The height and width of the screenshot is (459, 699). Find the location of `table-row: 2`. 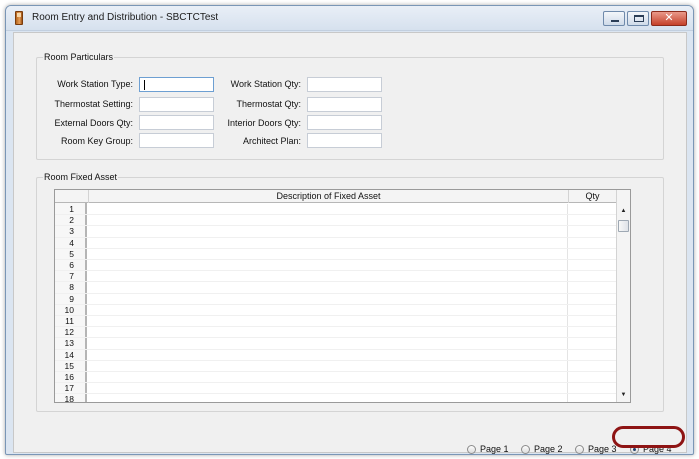

table-row: 2 is located at coordinates (336, 221).